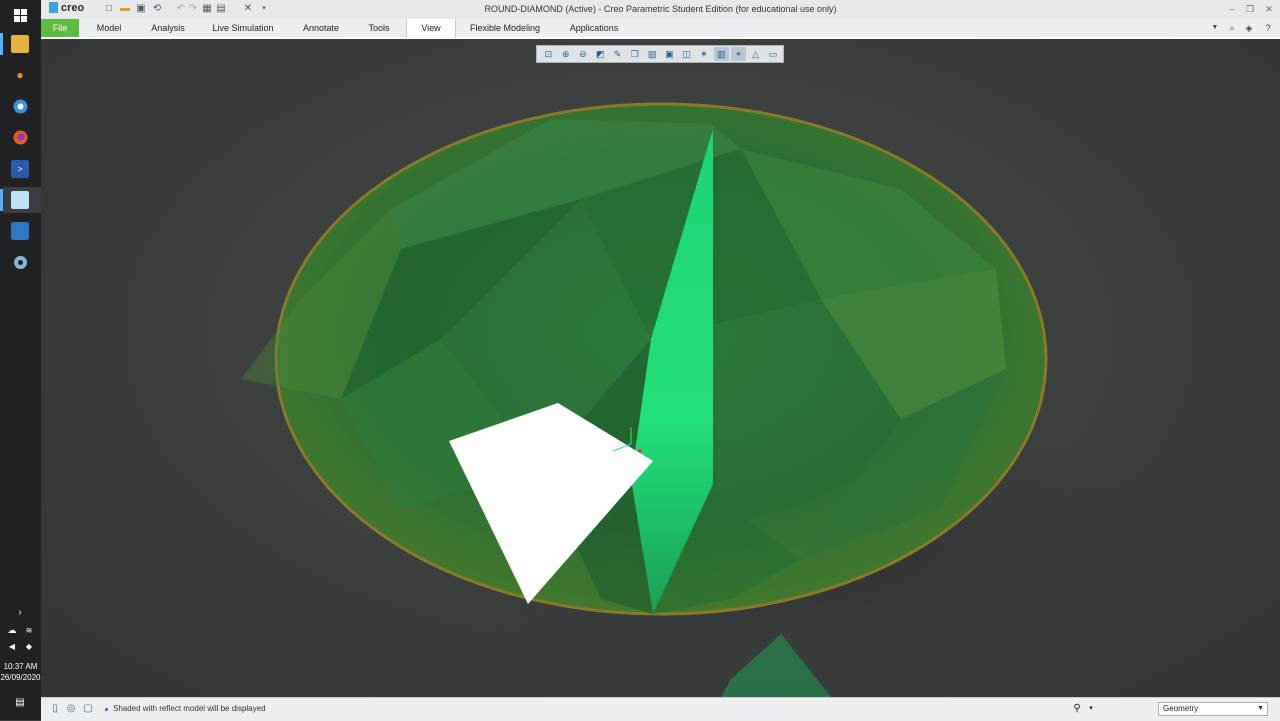 The width and height of the screenshot is (1280, 721). I want to click on ribbon-collapse-icon: ▼, so click(1215, 28).